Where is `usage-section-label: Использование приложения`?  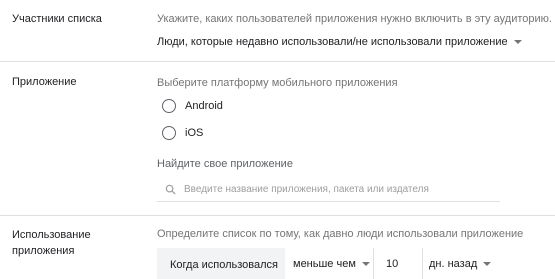
usage-section-label: Использование приложения is located at coordinates (51, 243).